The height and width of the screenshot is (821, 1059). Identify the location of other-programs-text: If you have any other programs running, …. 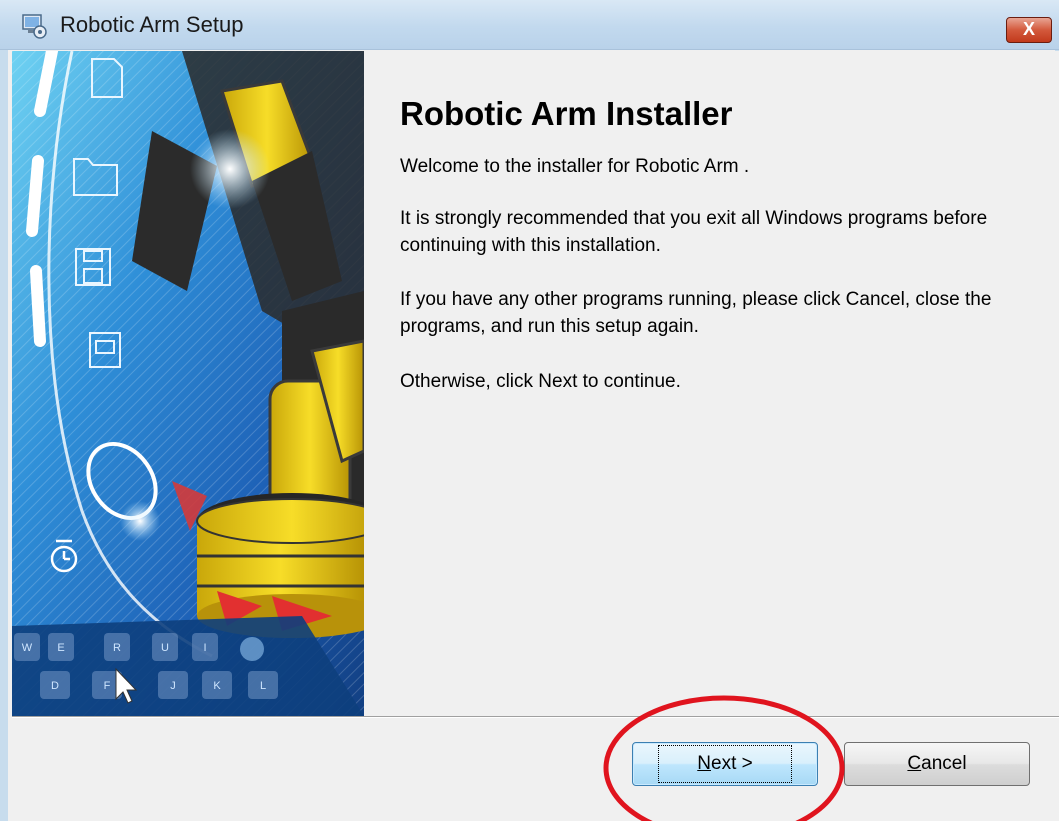
(696, 313).